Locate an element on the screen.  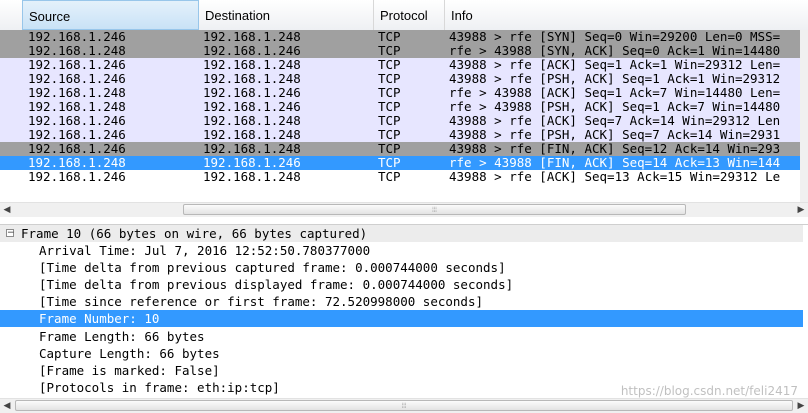
detail-line: [Frame is marked: False] is located at coordinates (401, 370).